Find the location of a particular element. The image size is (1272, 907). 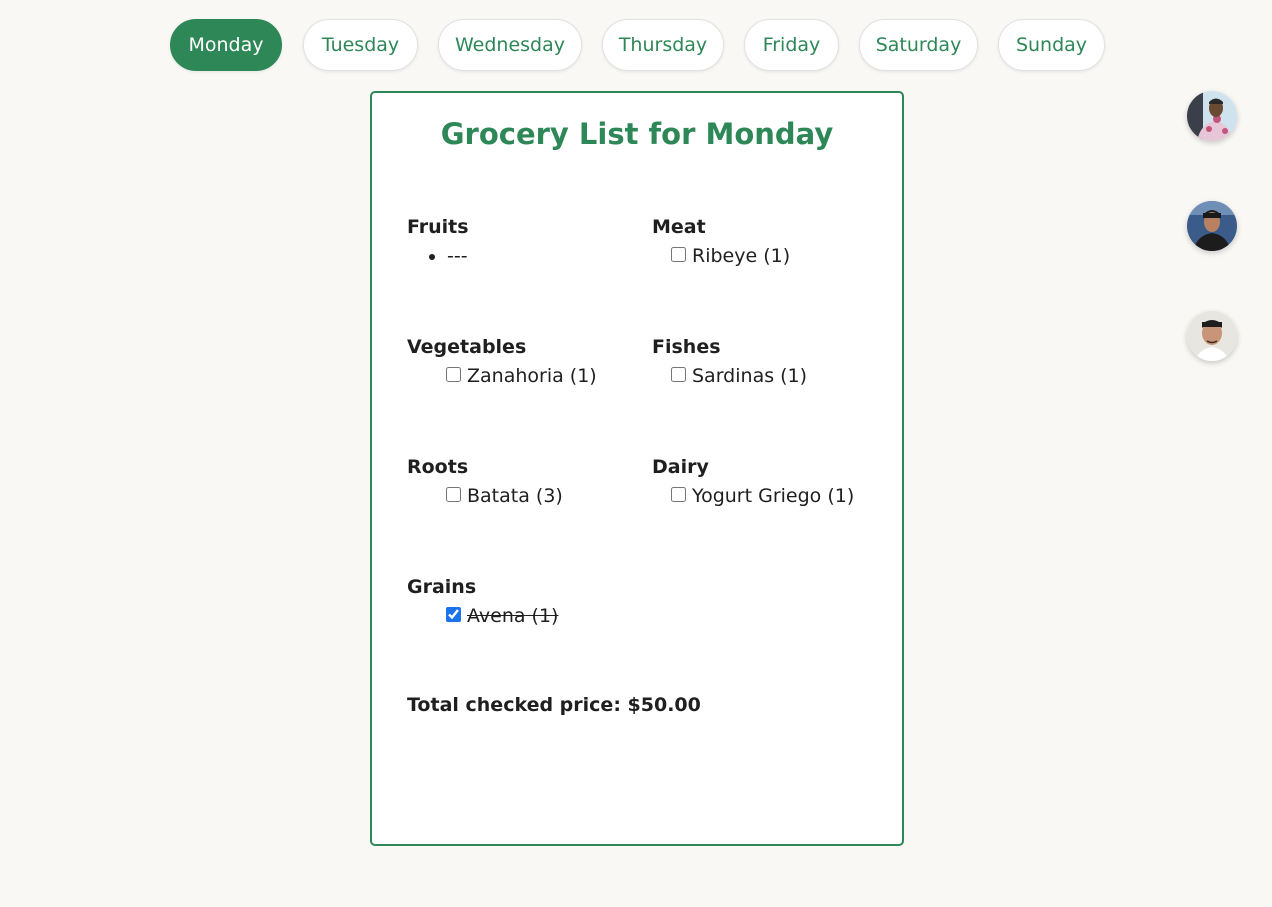

category-title: Vegetables is located at coordinates (467, 347).